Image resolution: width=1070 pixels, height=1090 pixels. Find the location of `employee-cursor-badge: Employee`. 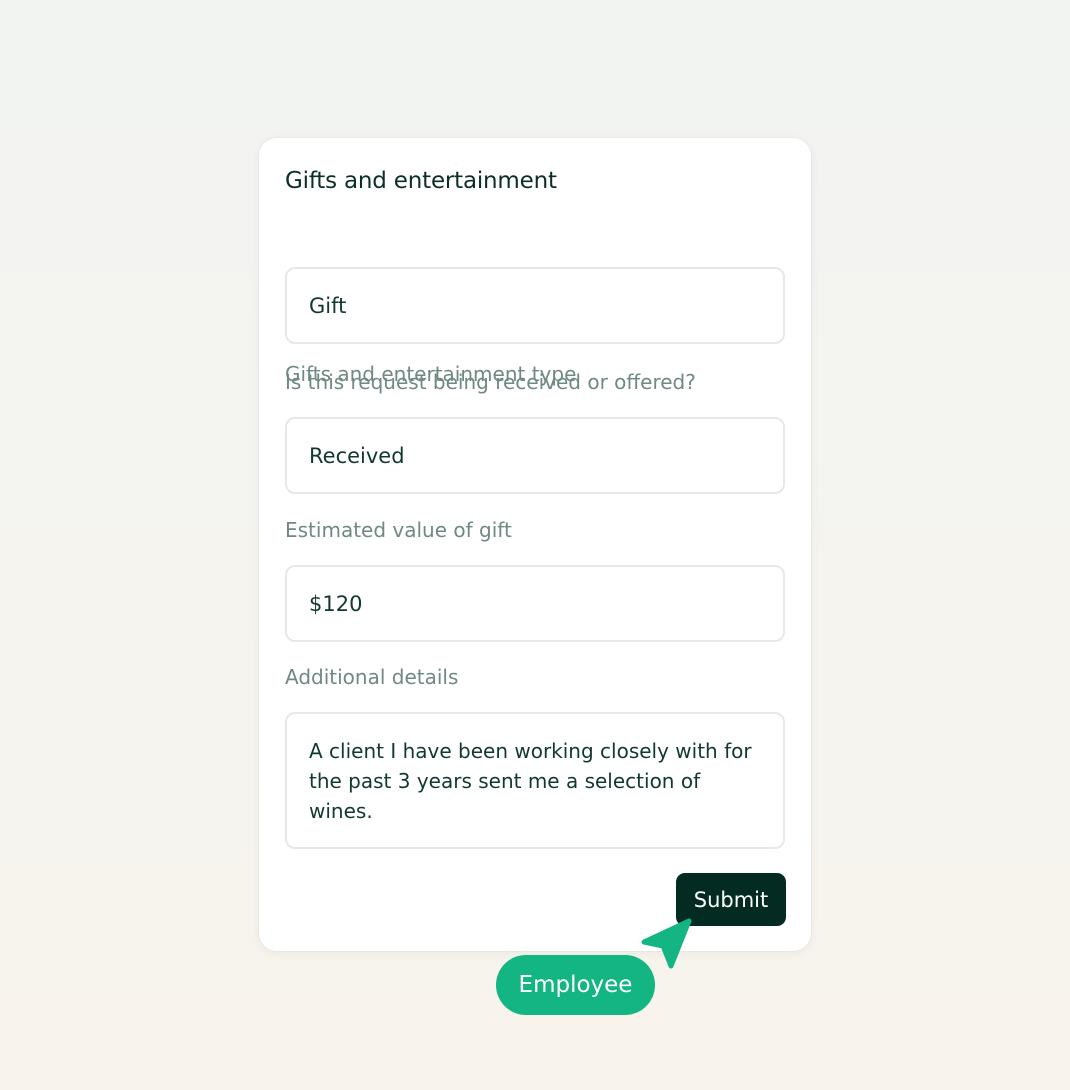

employee-cursor-badge: Employee is located at coordinates (575, 985).